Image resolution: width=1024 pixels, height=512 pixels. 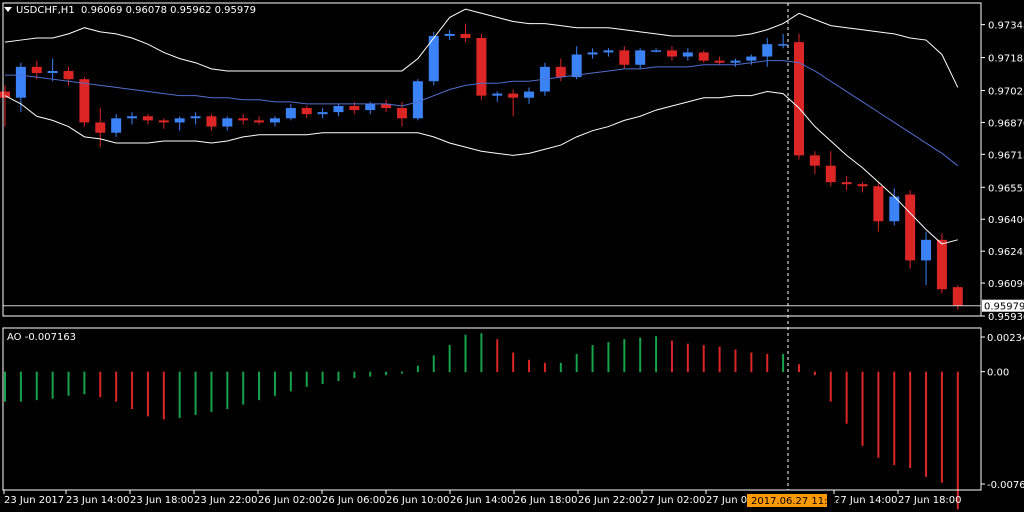 I want to click on price-tick-label: 0.96870, so click(x=1006, y=123).